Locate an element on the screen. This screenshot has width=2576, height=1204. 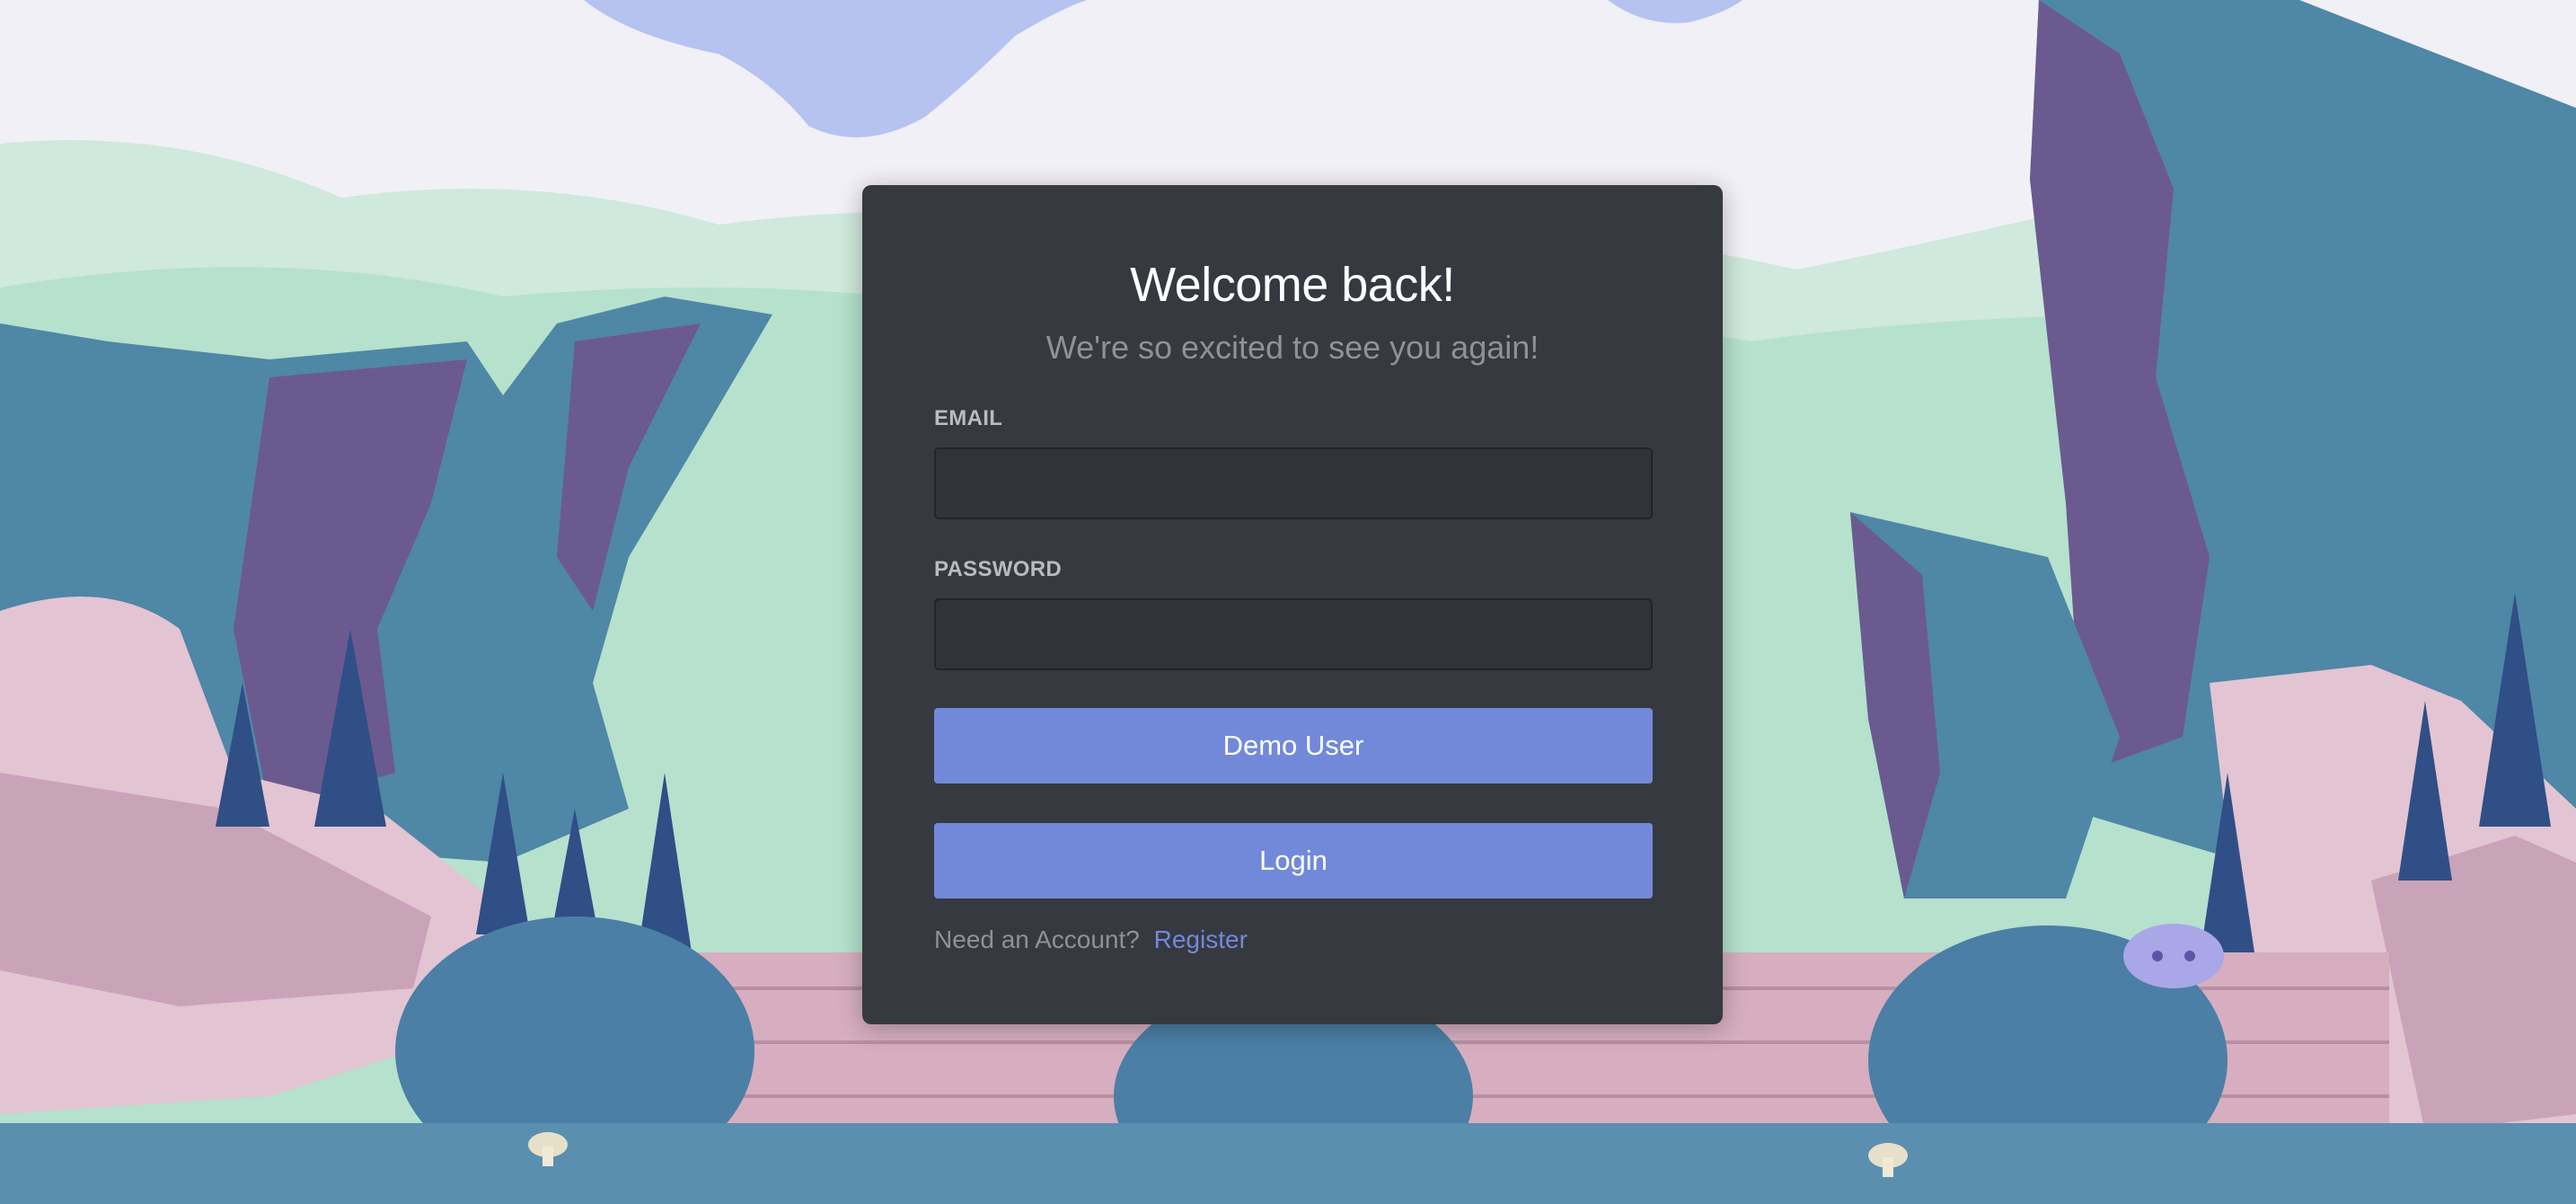
email-label: EMAIL is located at coordinates (968, 418).